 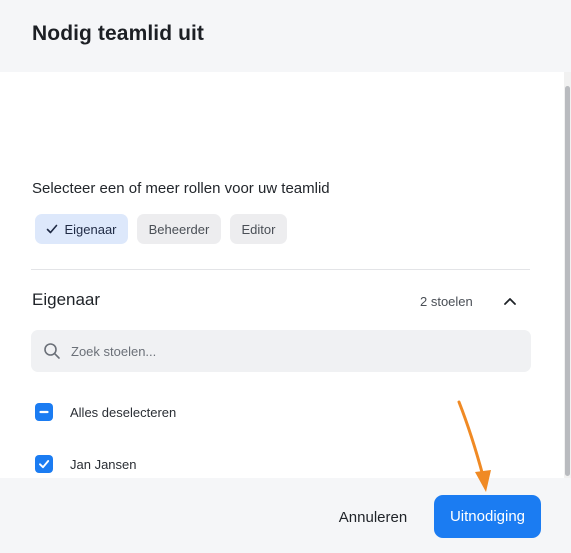 I want to click on cancel-button: Annuleren, so click(x=373, y=517).